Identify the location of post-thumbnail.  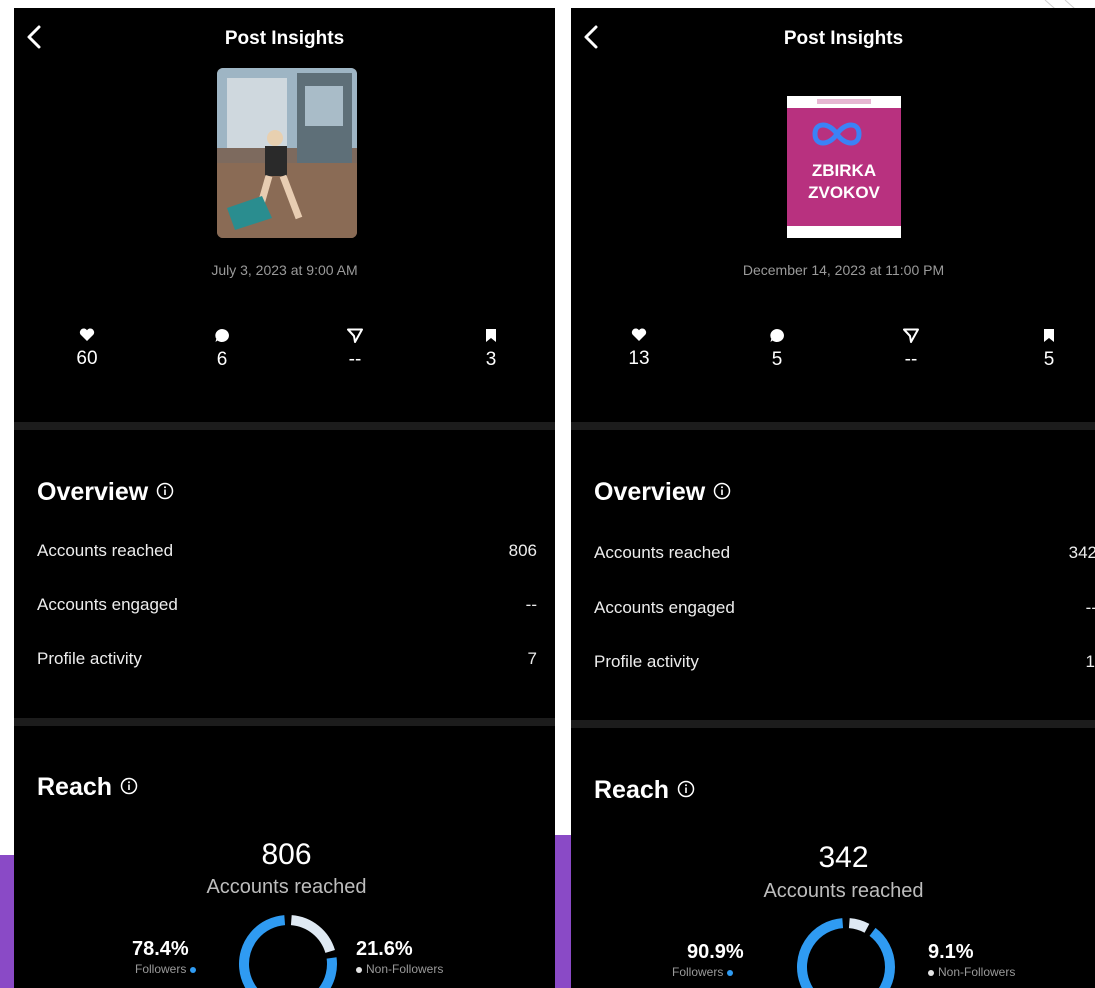
(287, 153).